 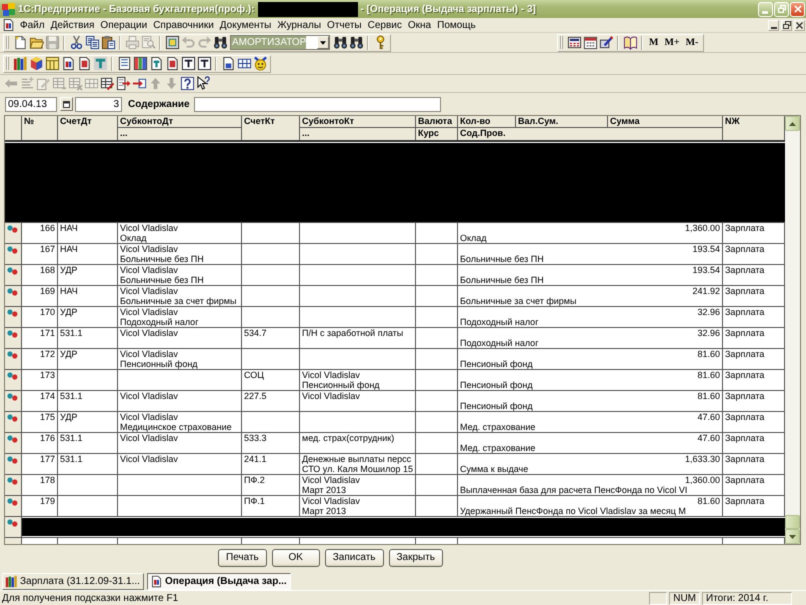 I want to click on form-button: Записать, so click(x=354, y=557).